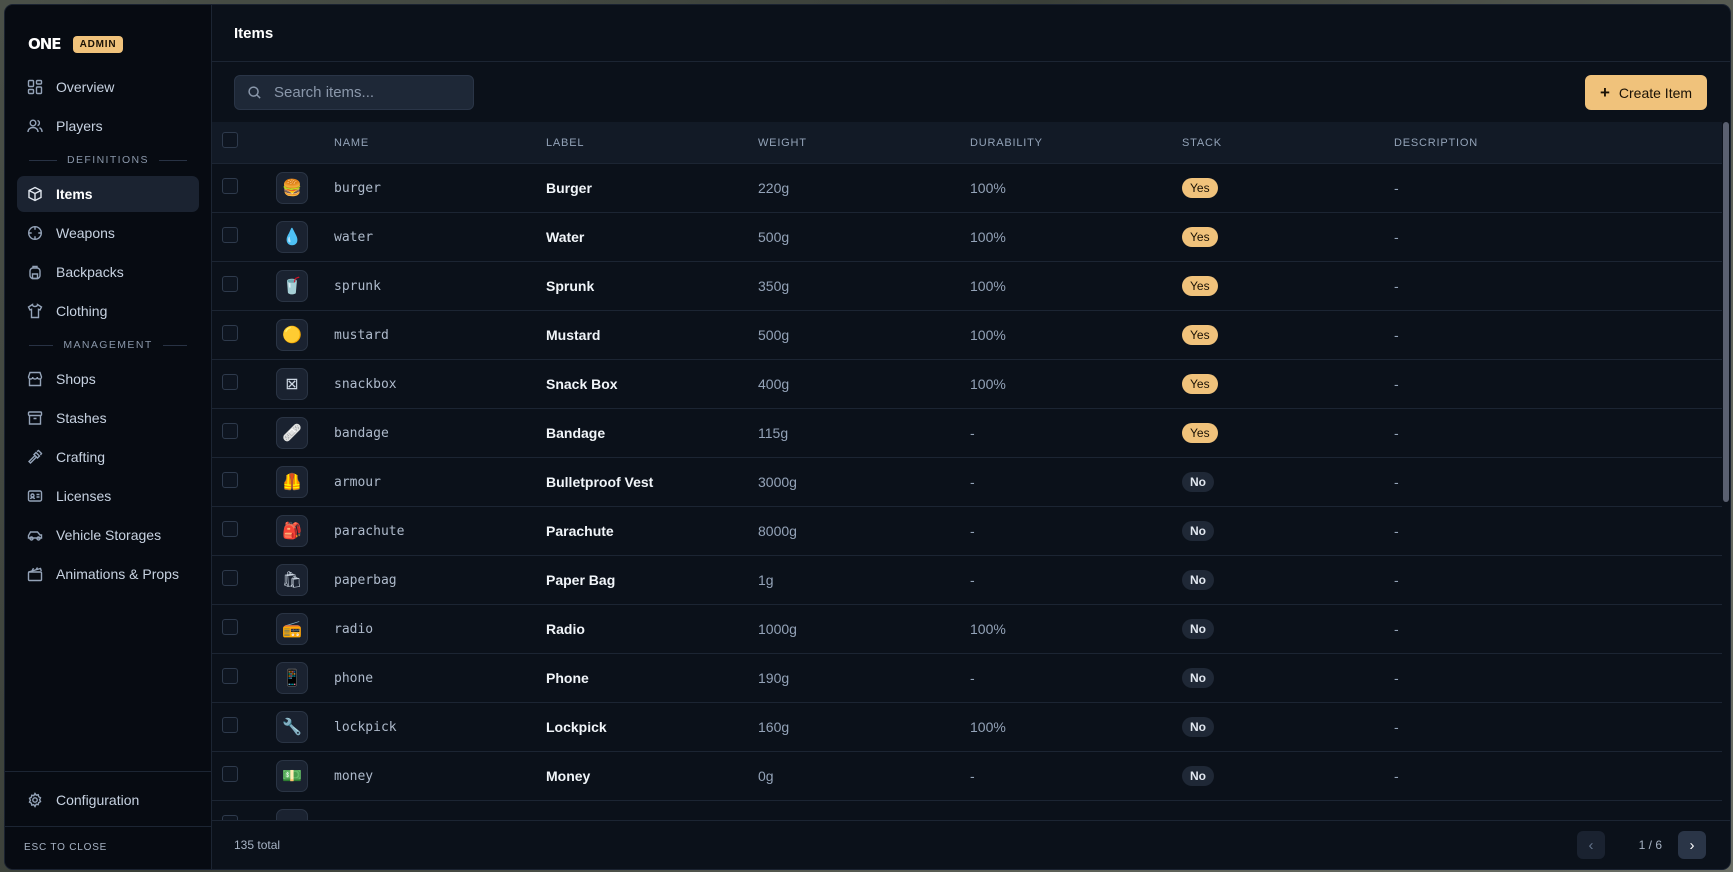 Image resolution: width=1733 pixels, height=872 pixels. I want to click on item-image-icon: 📱, so click(292, 678).